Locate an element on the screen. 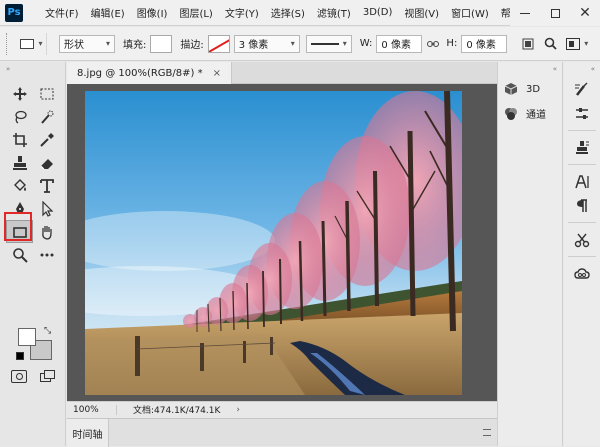 The height and width of the screenshot is (447, 600). minimize-icon is located at coordinates (525, 13).